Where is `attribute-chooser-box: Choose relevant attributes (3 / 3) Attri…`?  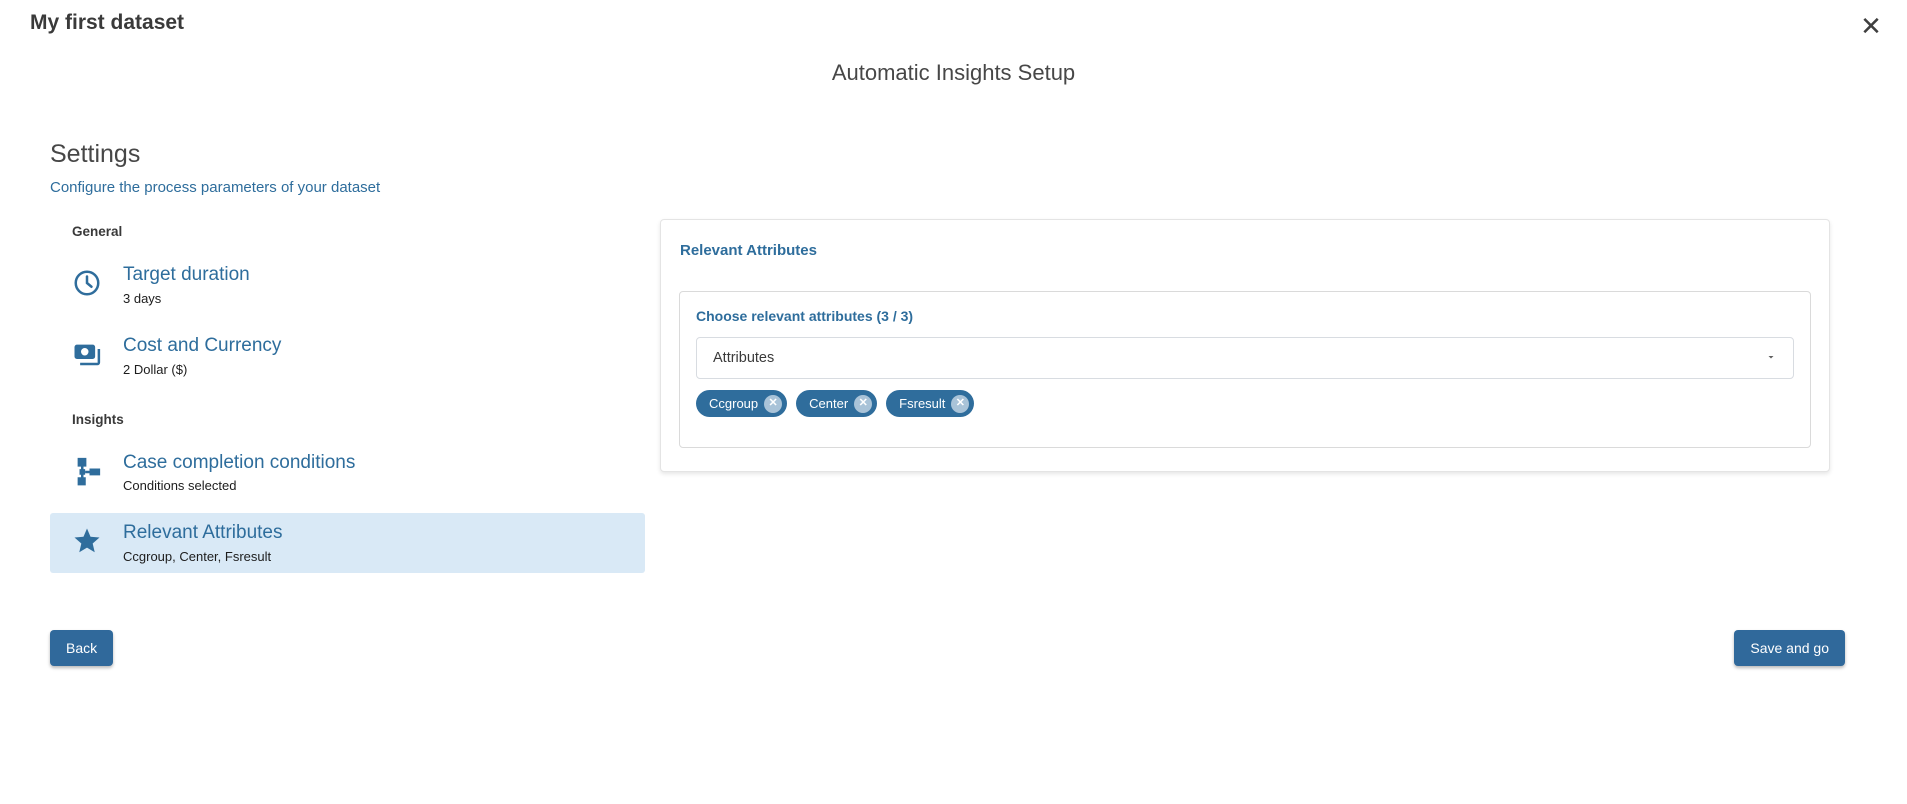
attribute-chooser-box: Choose relevant attributes (3 / 3) Attri… is located at coordinates (1245, 369).